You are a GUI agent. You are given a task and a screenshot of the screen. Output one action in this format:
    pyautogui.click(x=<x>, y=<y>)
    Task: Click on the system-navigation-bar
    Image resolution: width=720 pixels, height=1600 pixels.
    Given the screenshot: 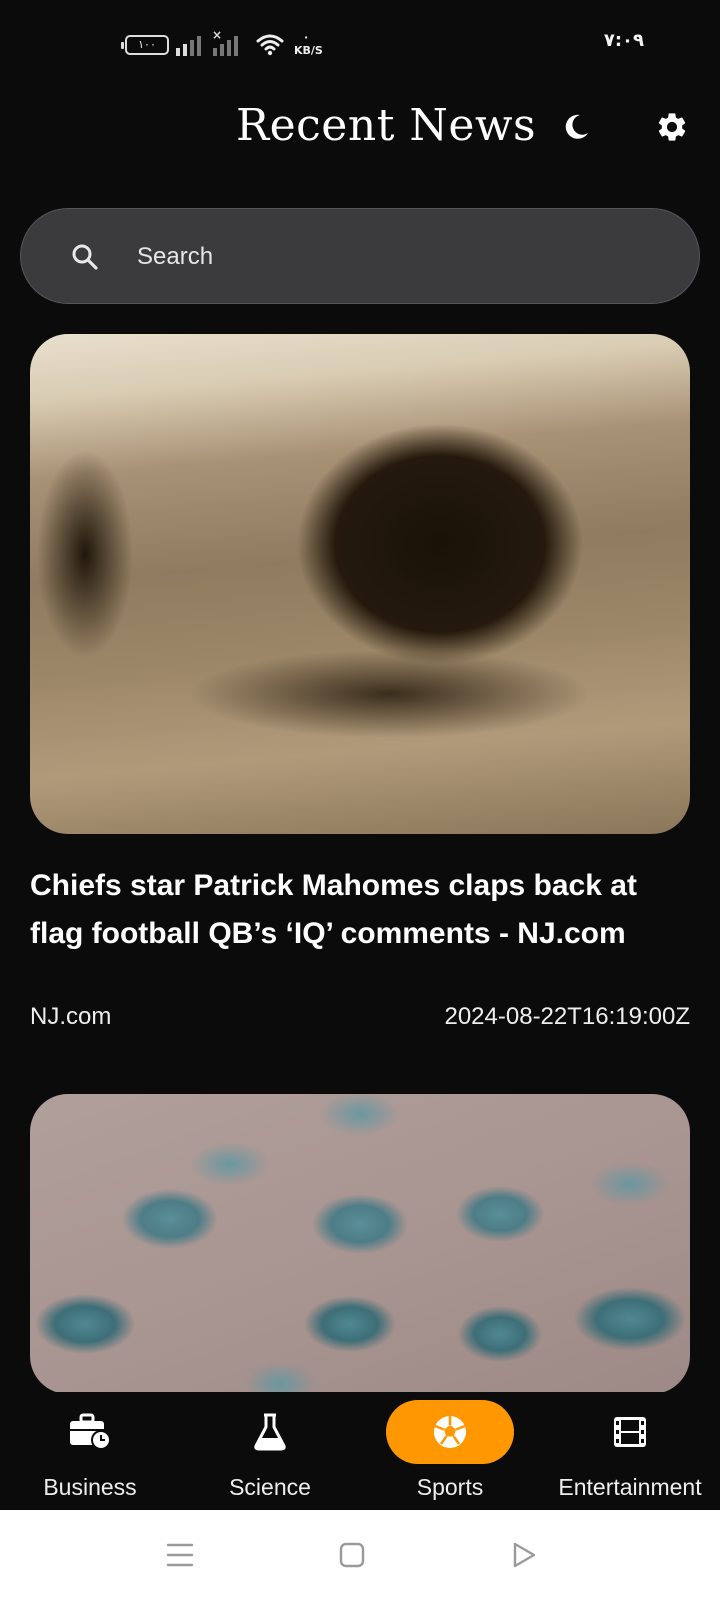 What is the action you would take?
    pyautogui.click(x=360, y=1555)
    